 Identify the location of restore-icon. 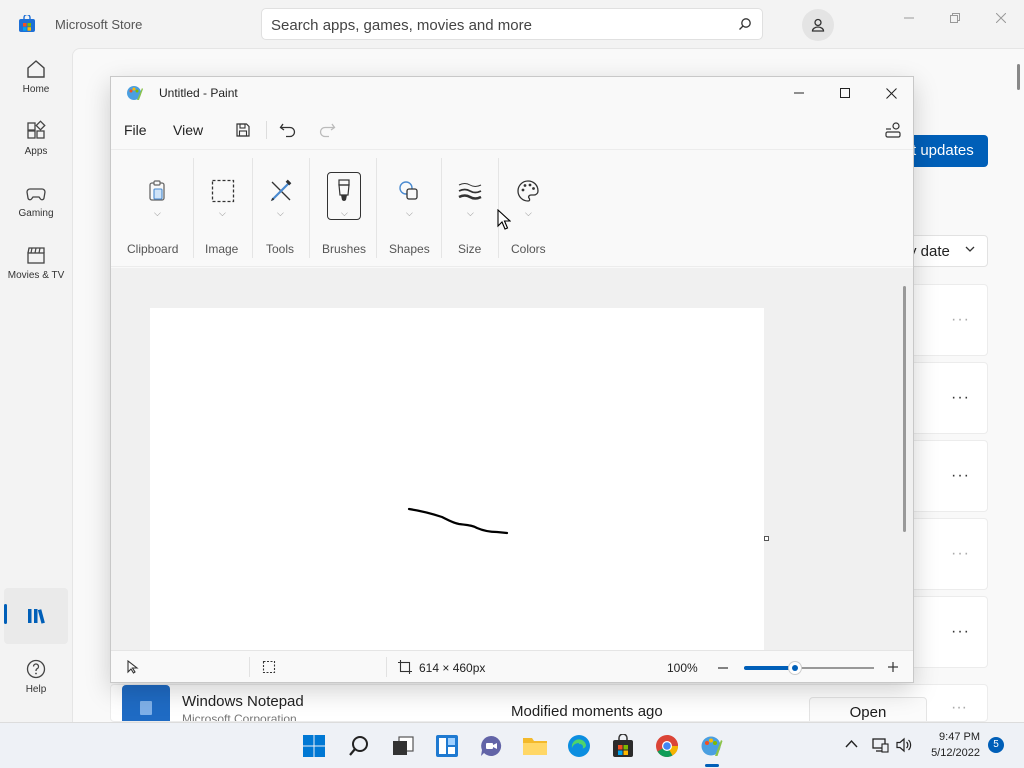
(955, 18).